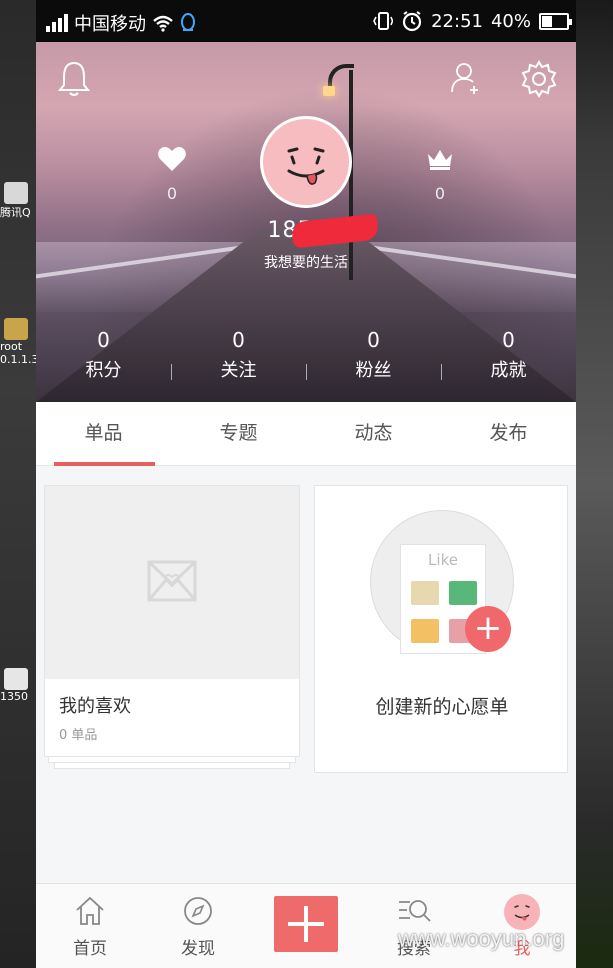 The image size is (613, 968). Describe the element at coordinates (16, 329) in the screenshot. I see `folder-icon` at that location.